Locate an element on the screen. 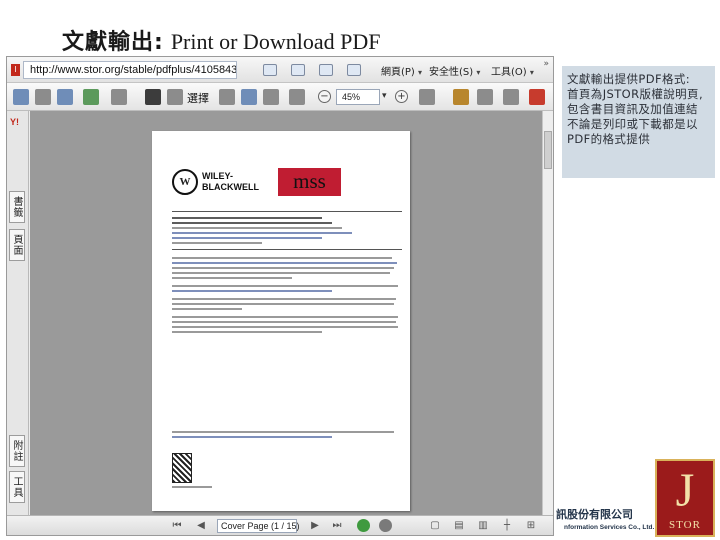 The width and height of the screenshot is (720, 540). print-browser-icon is located at coordinates (354, 70).